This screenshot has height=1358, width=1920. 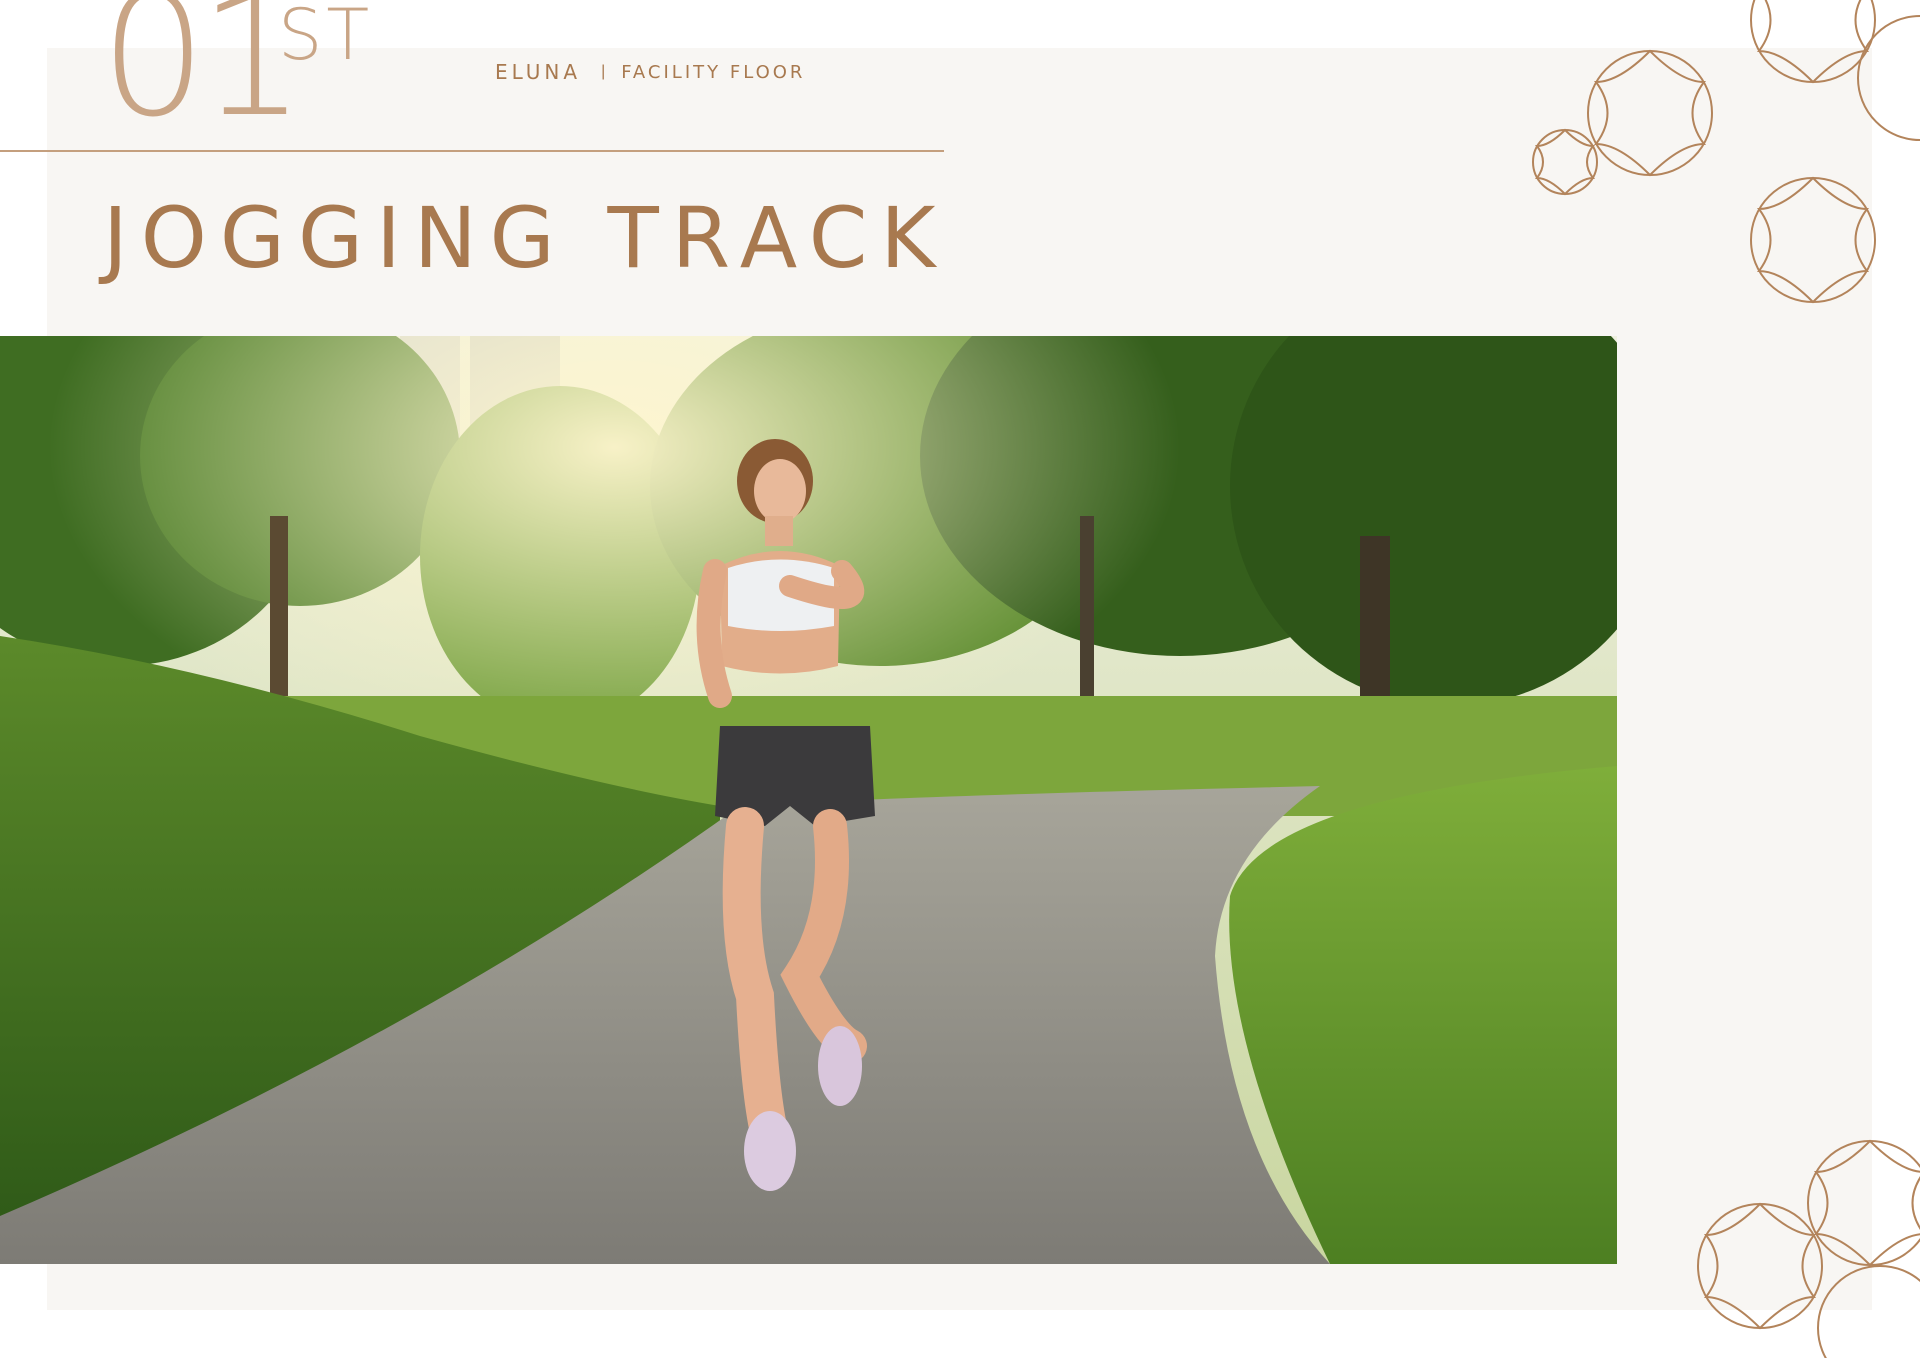 What do you see at coordinates (526, 238) in the screenshot?
I see `facility-title: JOGGING TRACK` at bounding box center [526, 238].